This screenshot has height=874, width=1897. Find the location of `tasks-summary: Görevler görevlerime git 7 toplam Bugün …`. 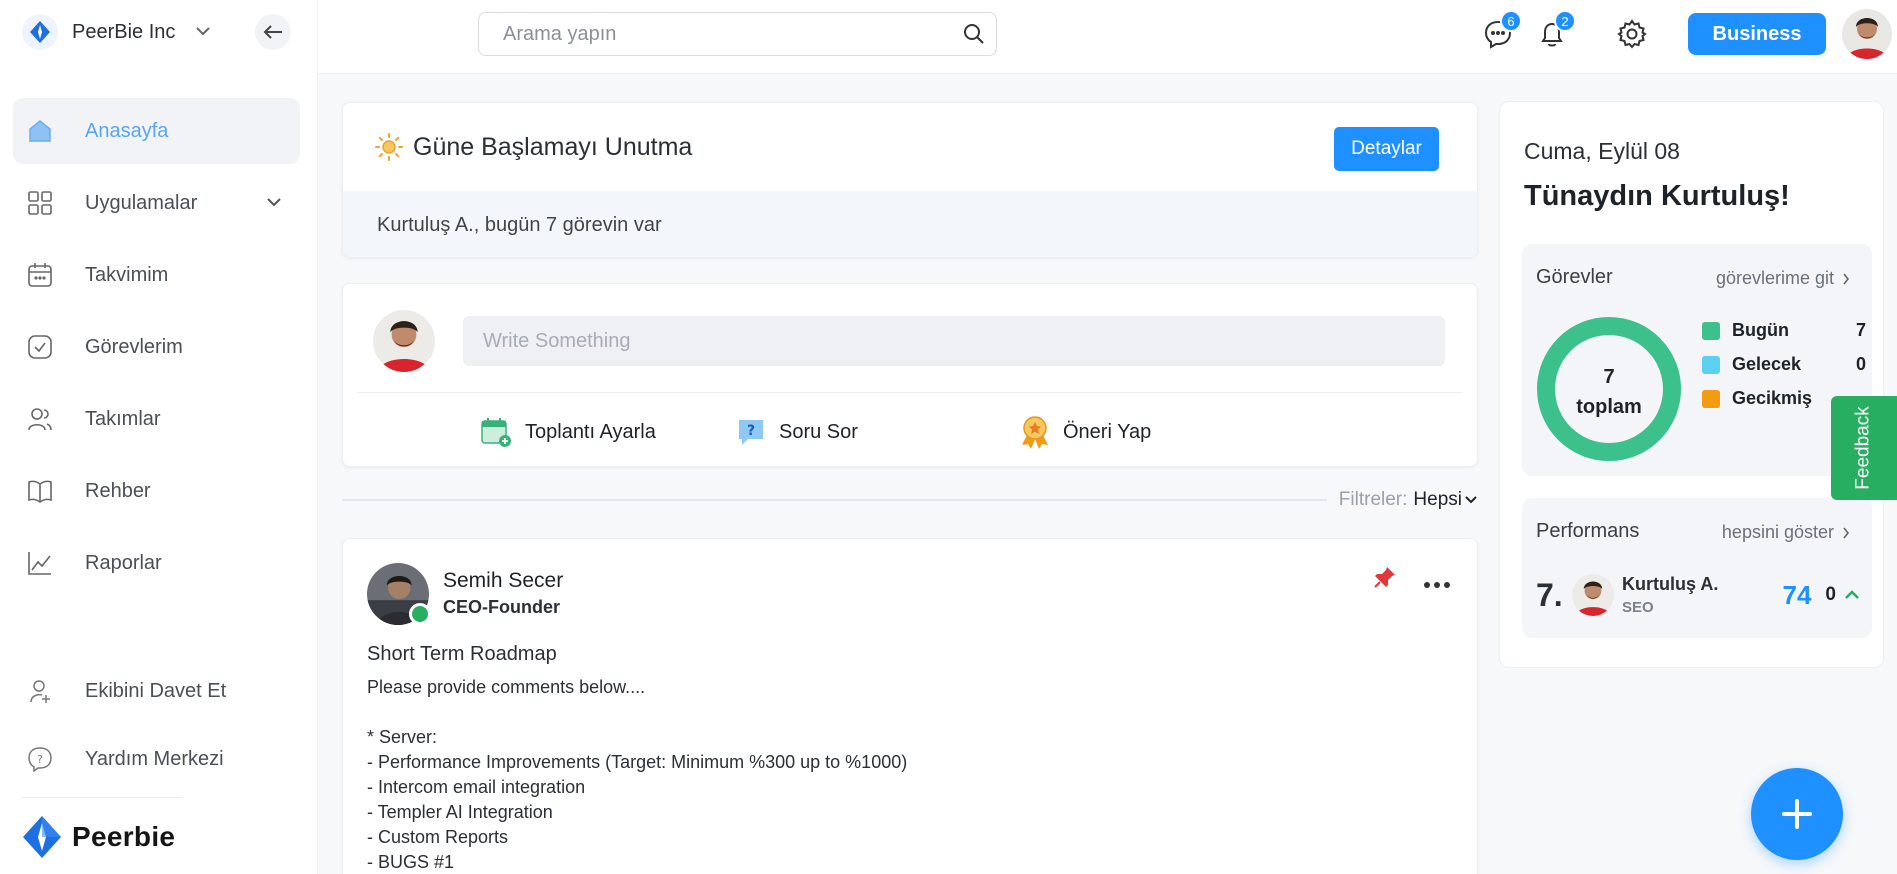

tasks-summary: Görevler görevlerime git 7 toplam Bugün … is located at coordinates (1697, 360).